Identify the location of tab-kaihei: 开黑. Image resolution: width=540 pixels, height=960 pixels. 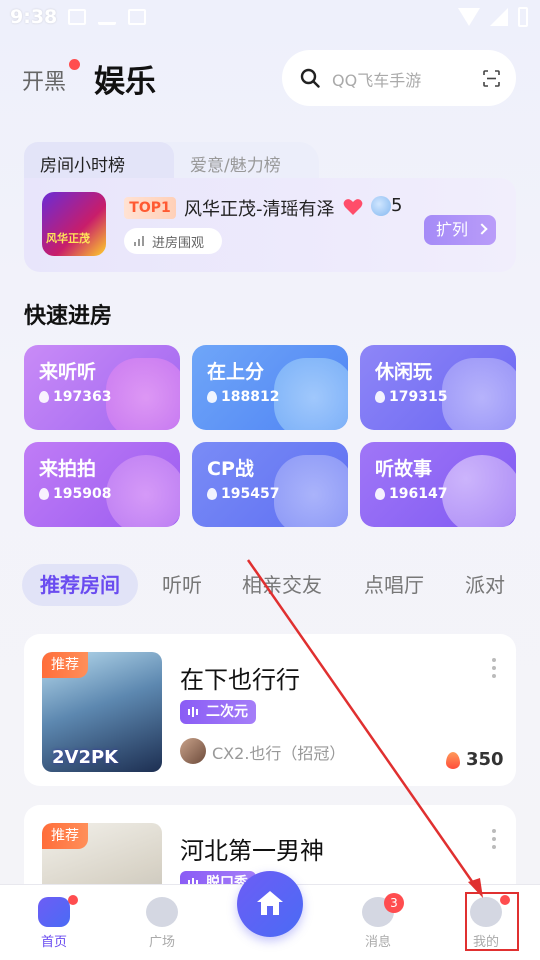
(44, 80).